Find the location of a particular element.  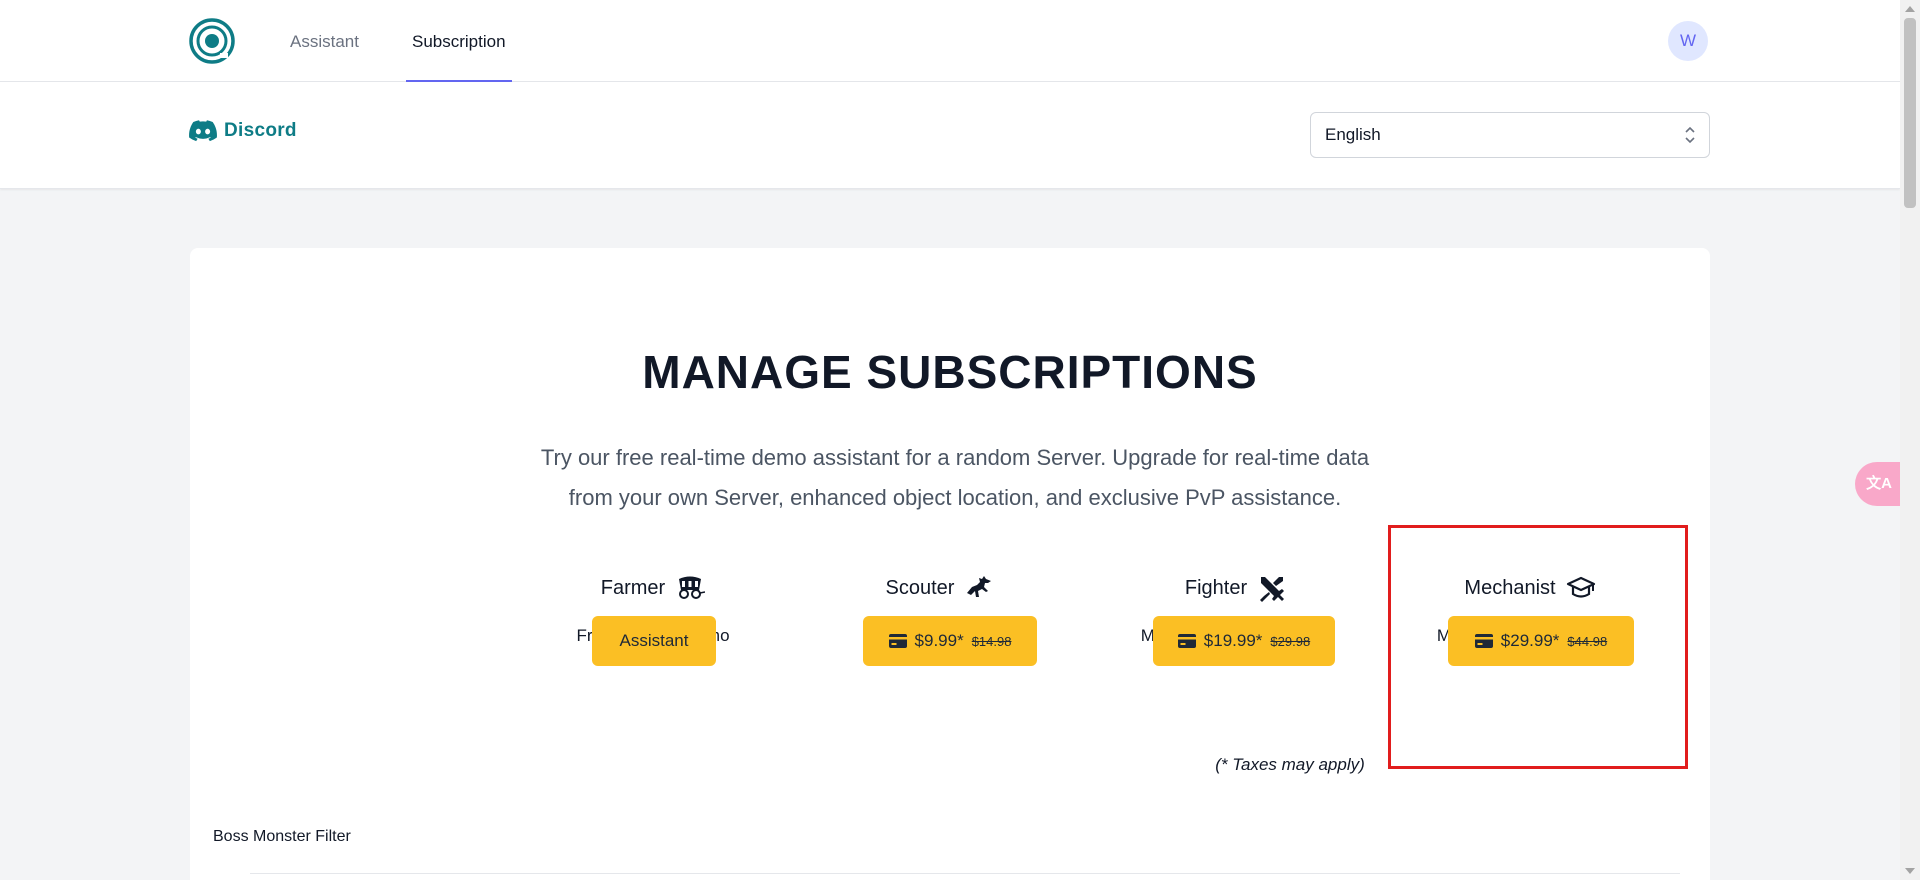

scroll-down-arrow-icon is located at coordinates (1910, 871).